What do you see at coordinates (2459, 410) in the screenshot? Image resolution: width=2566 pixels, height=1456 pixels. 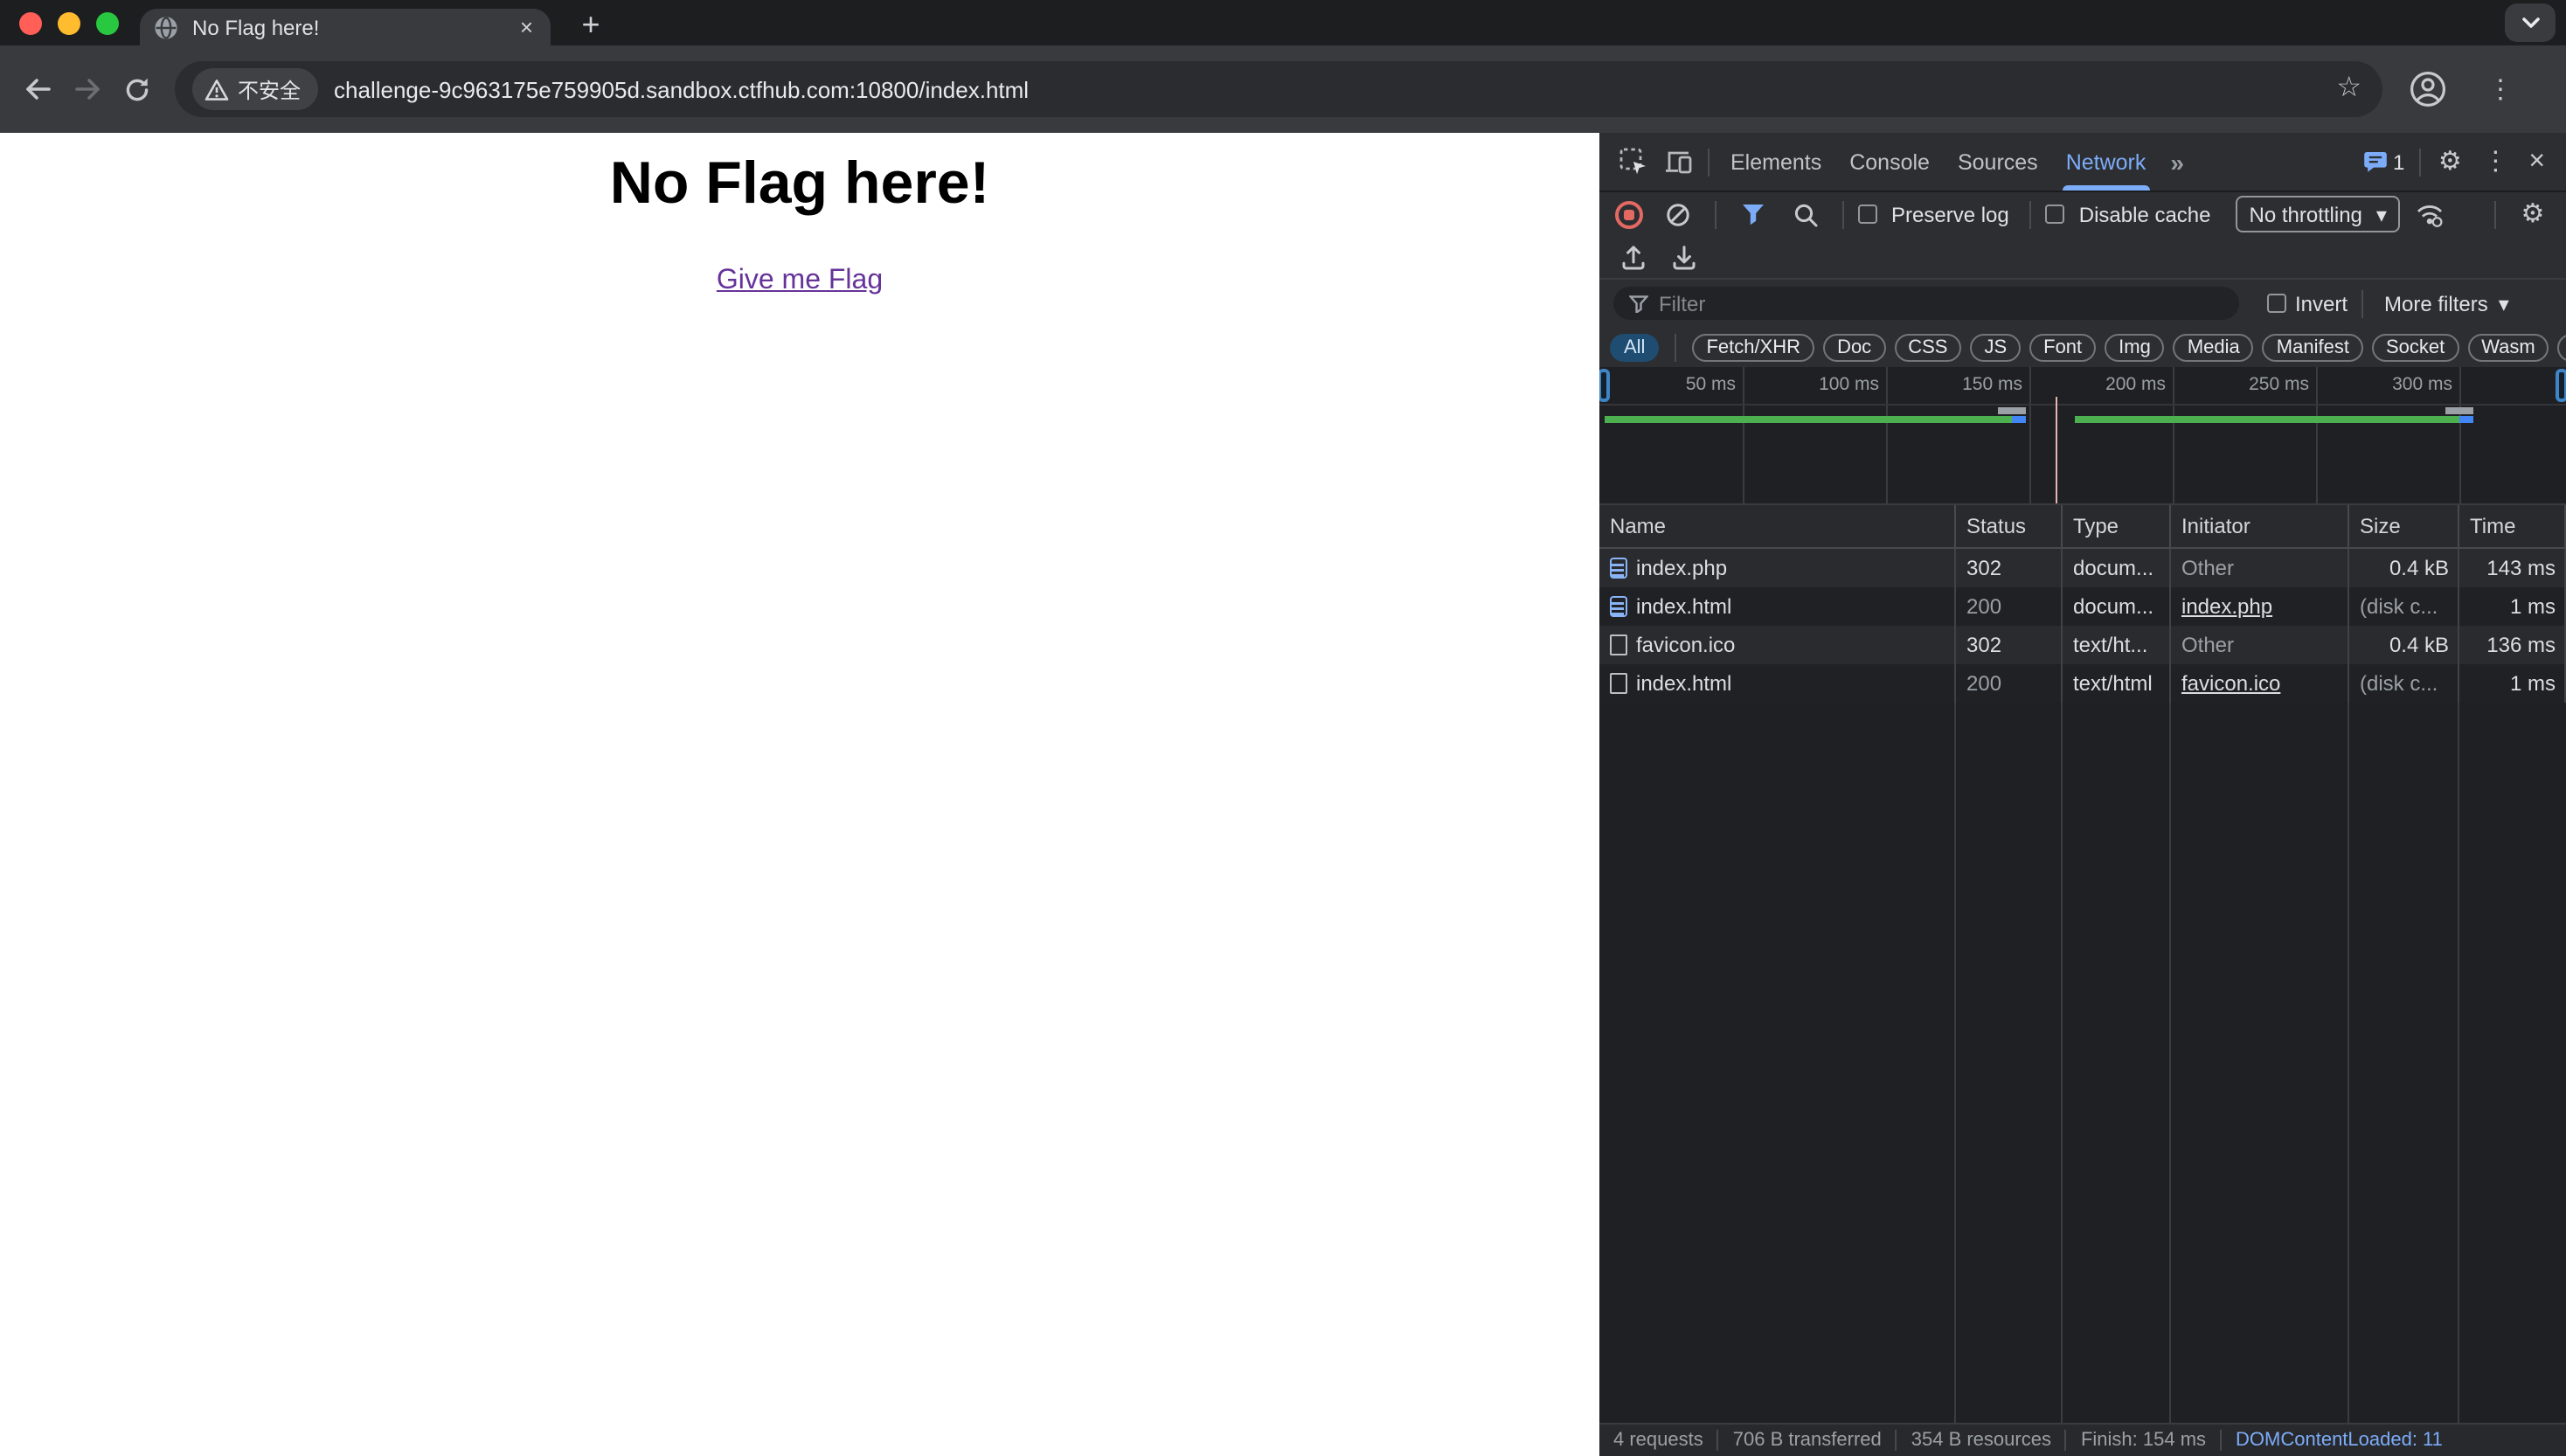 I see `waterfall-gray-cap` at bounding box center [2459, 410].